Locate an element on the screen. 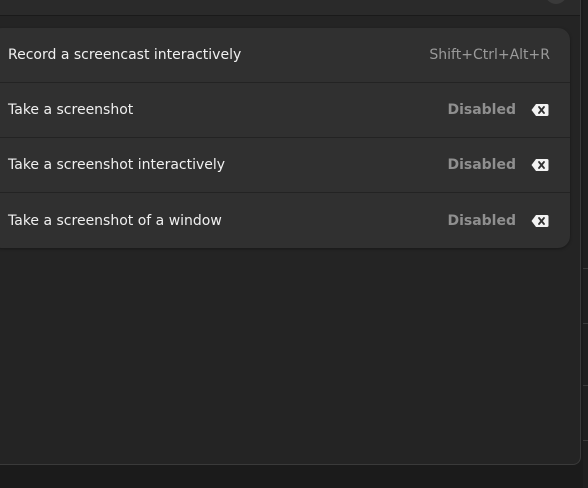  shortcut-title: Take a screenshot of a window is located at coordinates (115, 220).